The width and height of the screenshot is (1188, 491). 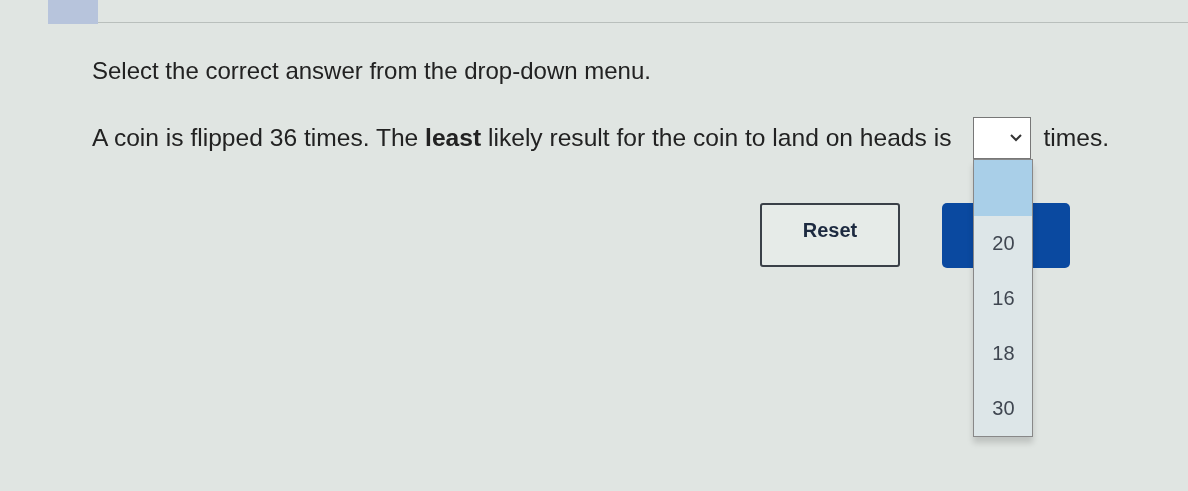 What do you see at coordinates (522, 138) in the screenshot?
I see `question-text: A coin is flipped 36 times. The least likely result for the coin to land on heads is` at bounding box center [522, 138].